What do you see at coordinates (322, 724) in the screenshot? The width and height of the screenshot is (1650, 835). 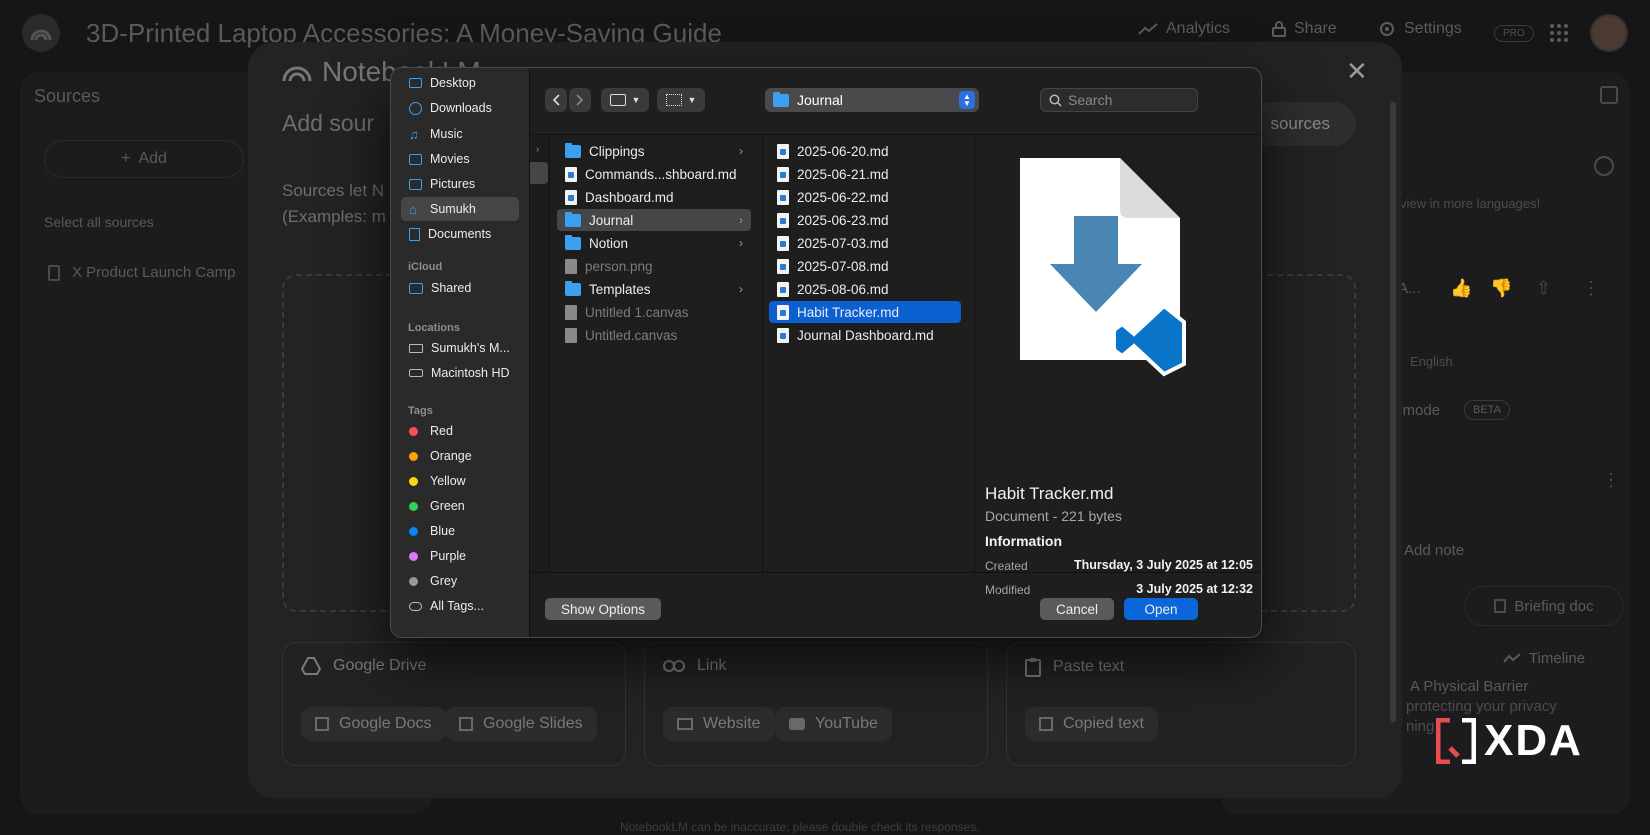 I see `docs-icon` at bounding box center [322, 724].